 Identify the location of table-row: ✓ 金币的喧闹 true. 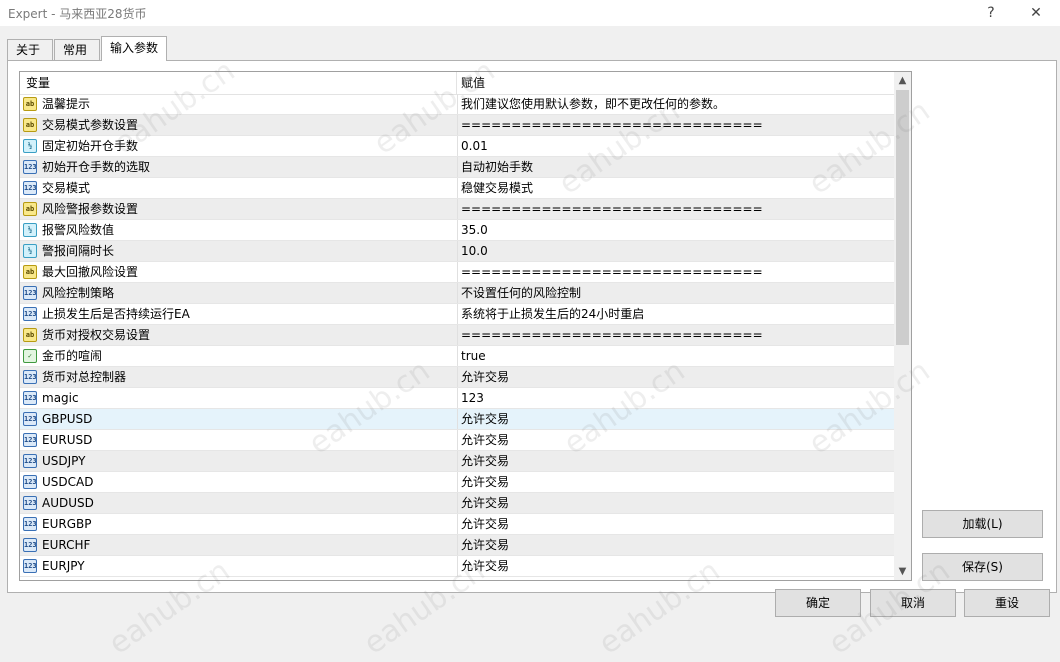
(457, 356).